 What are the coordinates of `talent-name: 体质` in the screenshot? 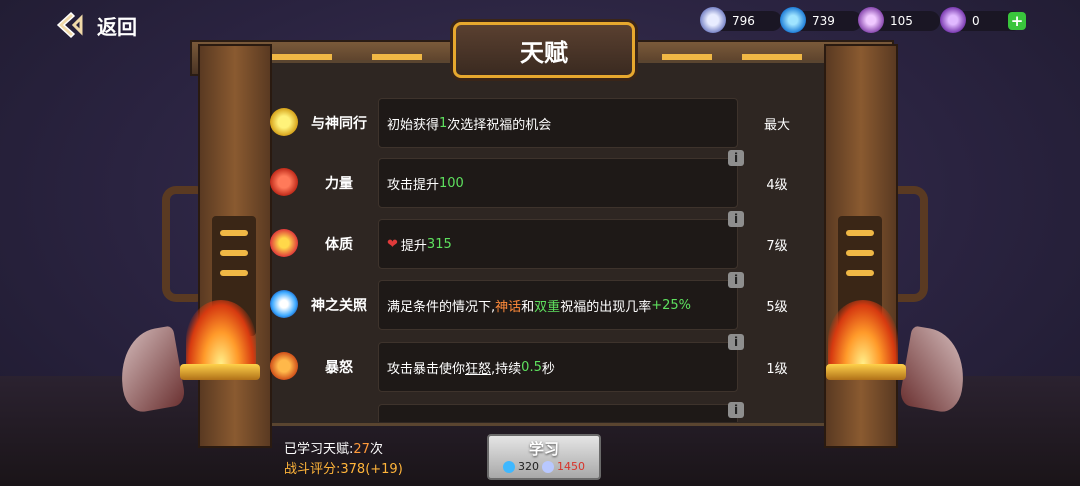 It's located at (339, 245).